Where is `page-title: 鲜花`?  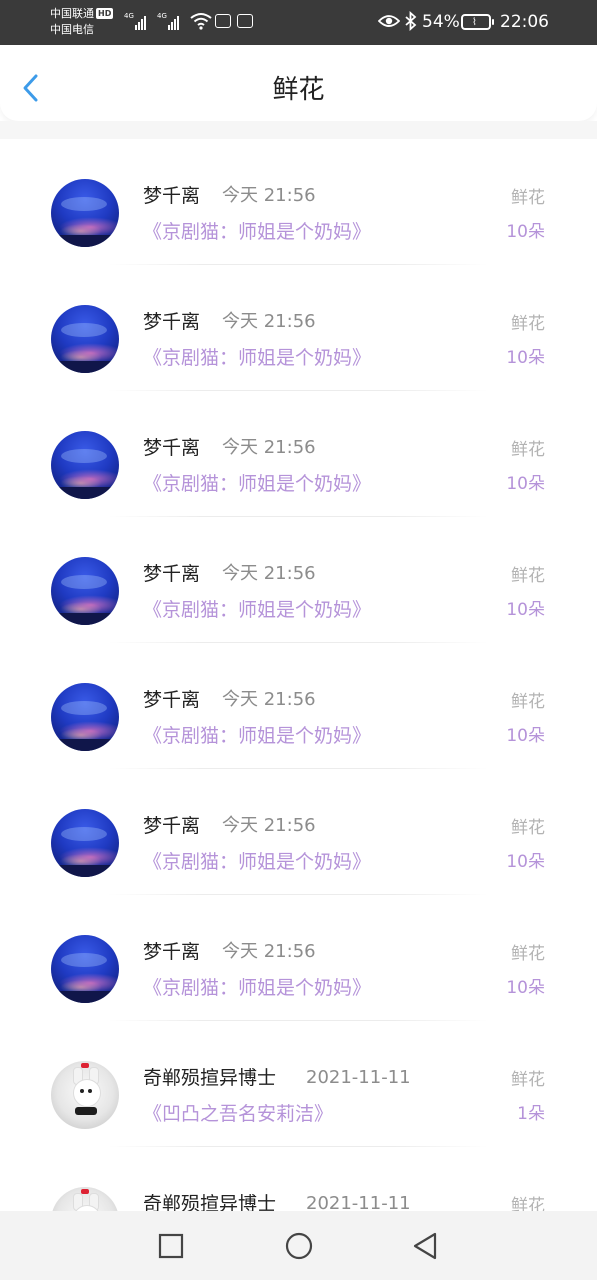
page-title: 鲜花 is located at coordinates (298, 90).